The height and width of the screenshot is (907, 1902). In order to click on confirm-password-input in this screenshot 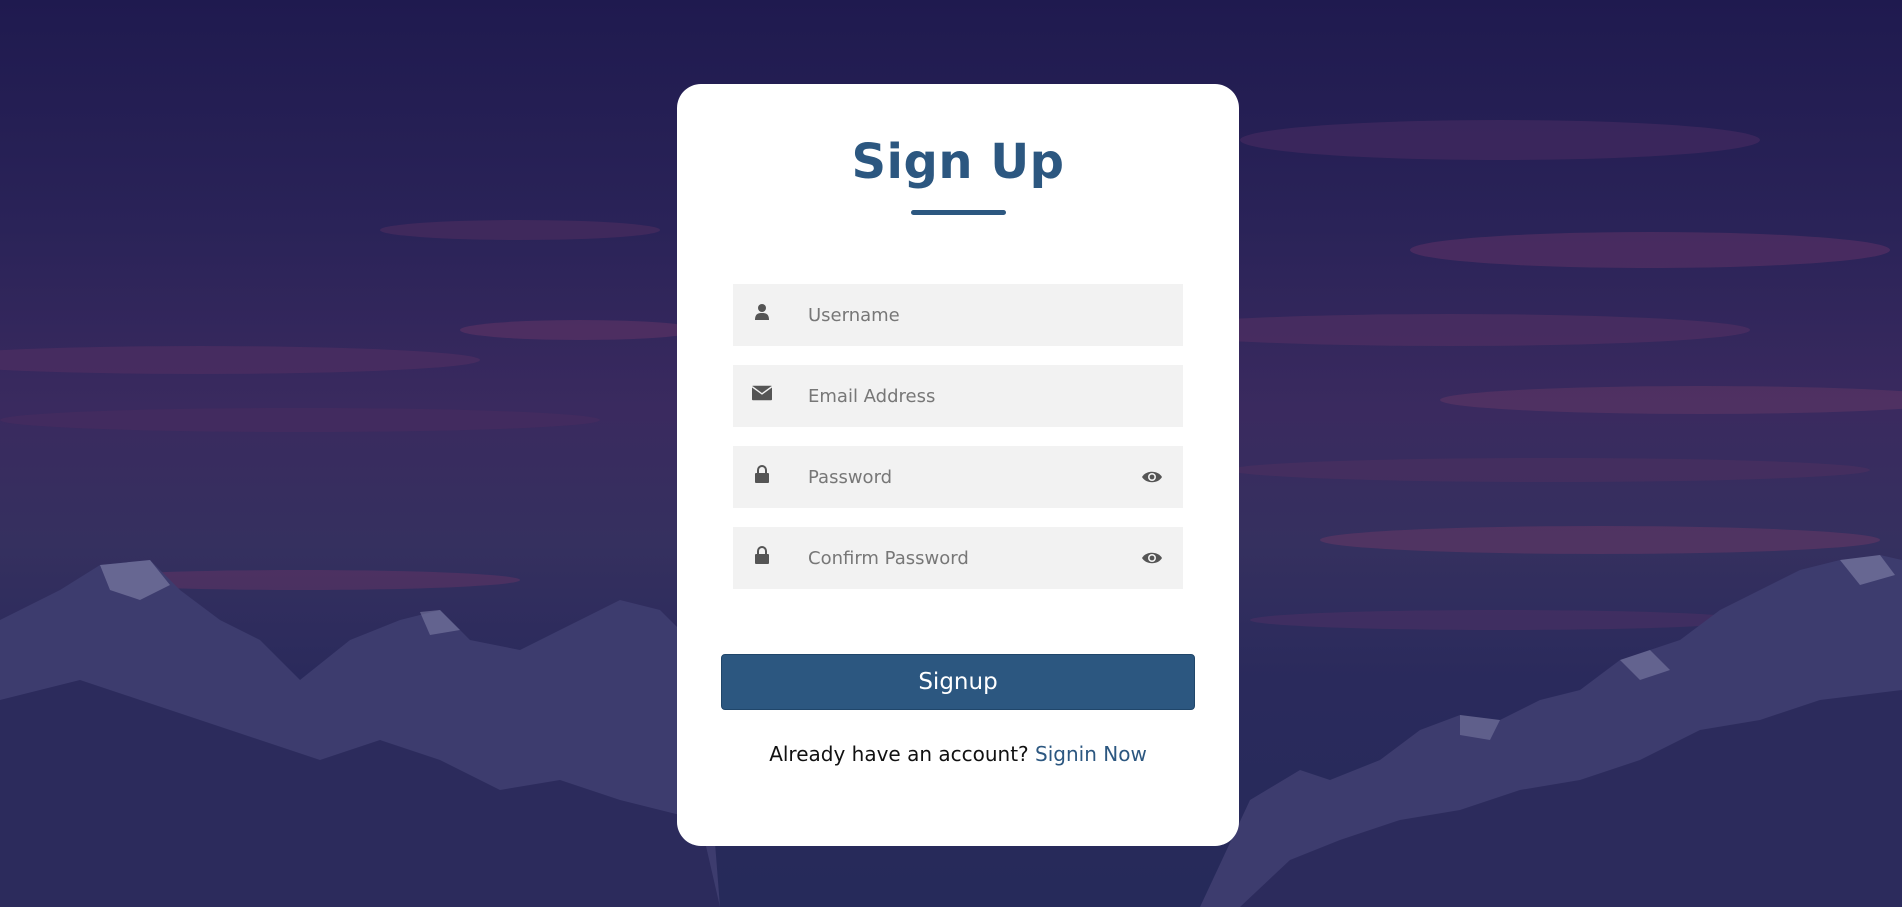, I will do `click(968, 558)`.